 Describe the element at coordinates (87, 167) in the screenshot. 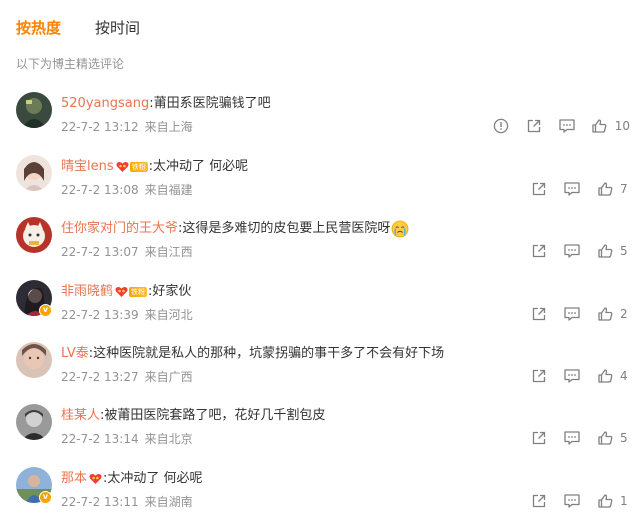

I see `comment-username: 晴宝lens` at that location.